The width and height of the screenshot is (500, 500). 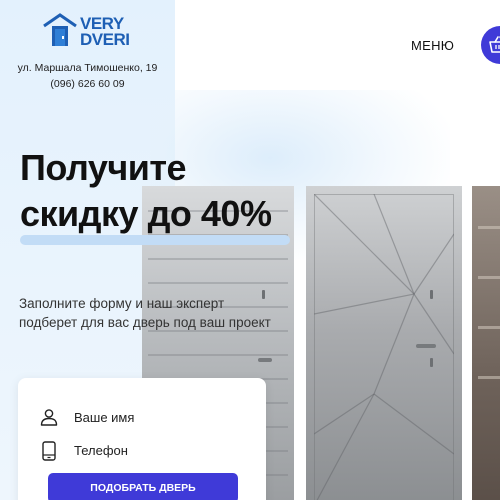 I want to click on phone-input, so click(x=154, y=450).